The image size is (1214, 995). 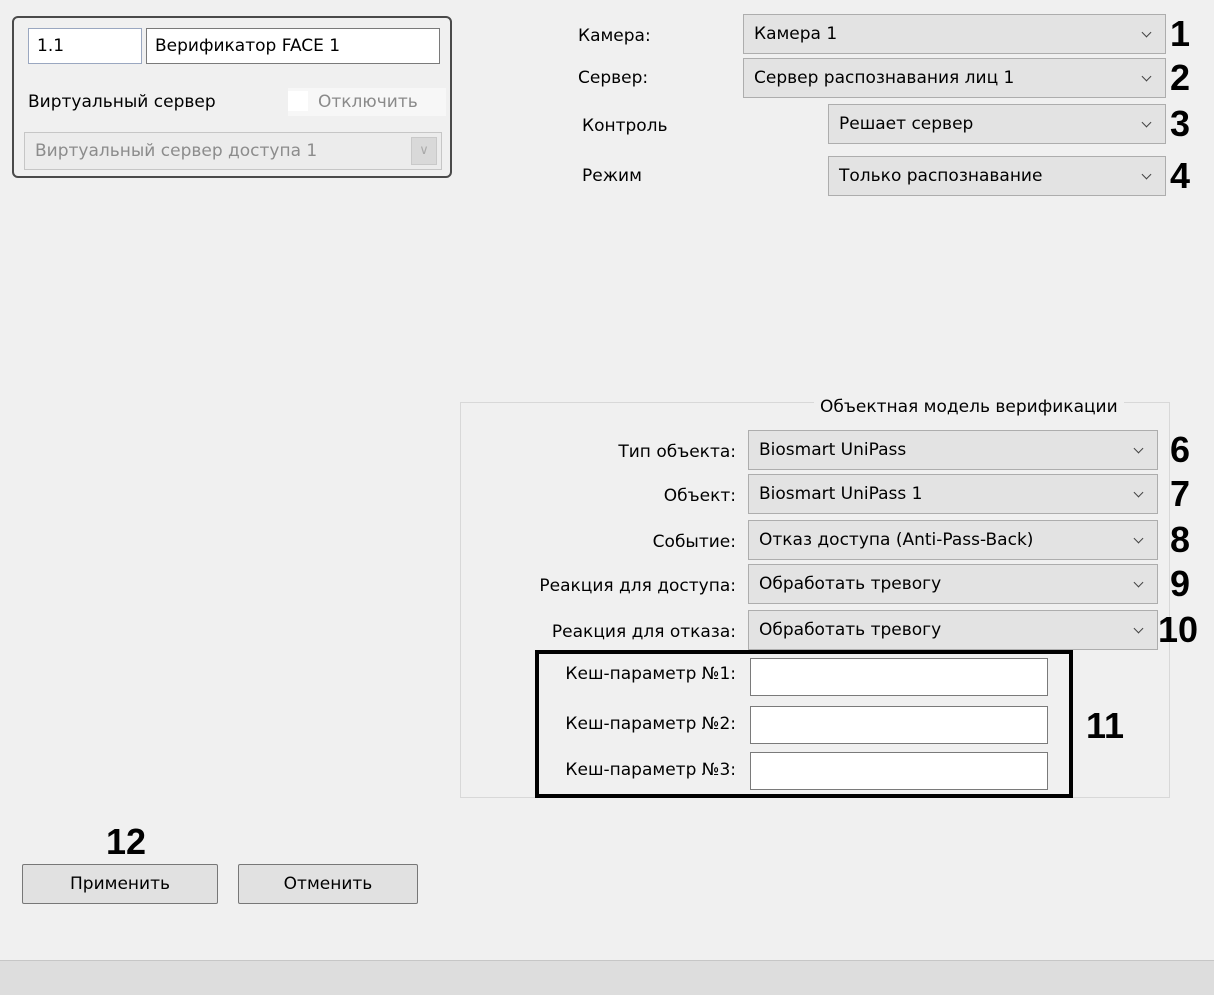 I want to click on device-name-field: Верификатор FACE 1, so click(x=293, y=46).